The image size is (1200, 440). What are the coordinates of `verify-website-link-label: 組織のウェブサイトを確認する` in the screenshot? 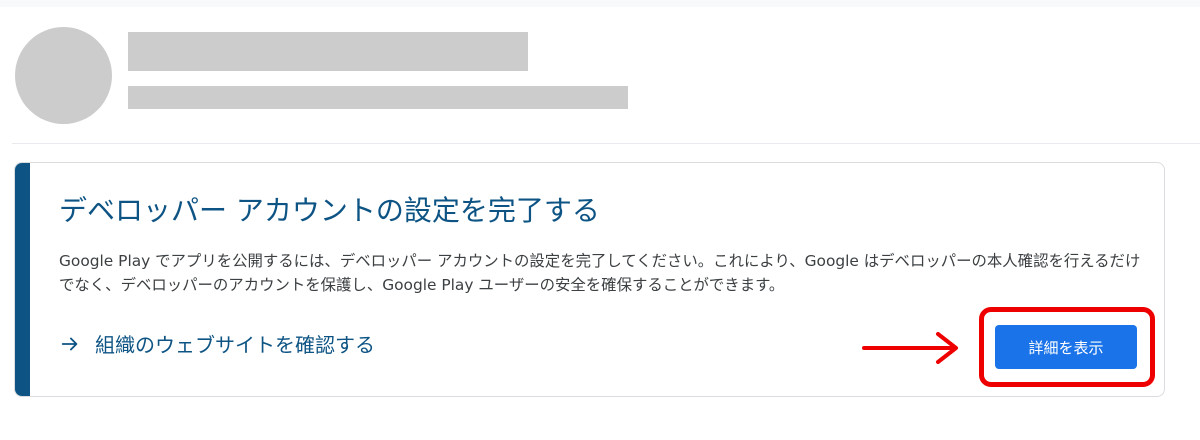 It's located at (235, 345).